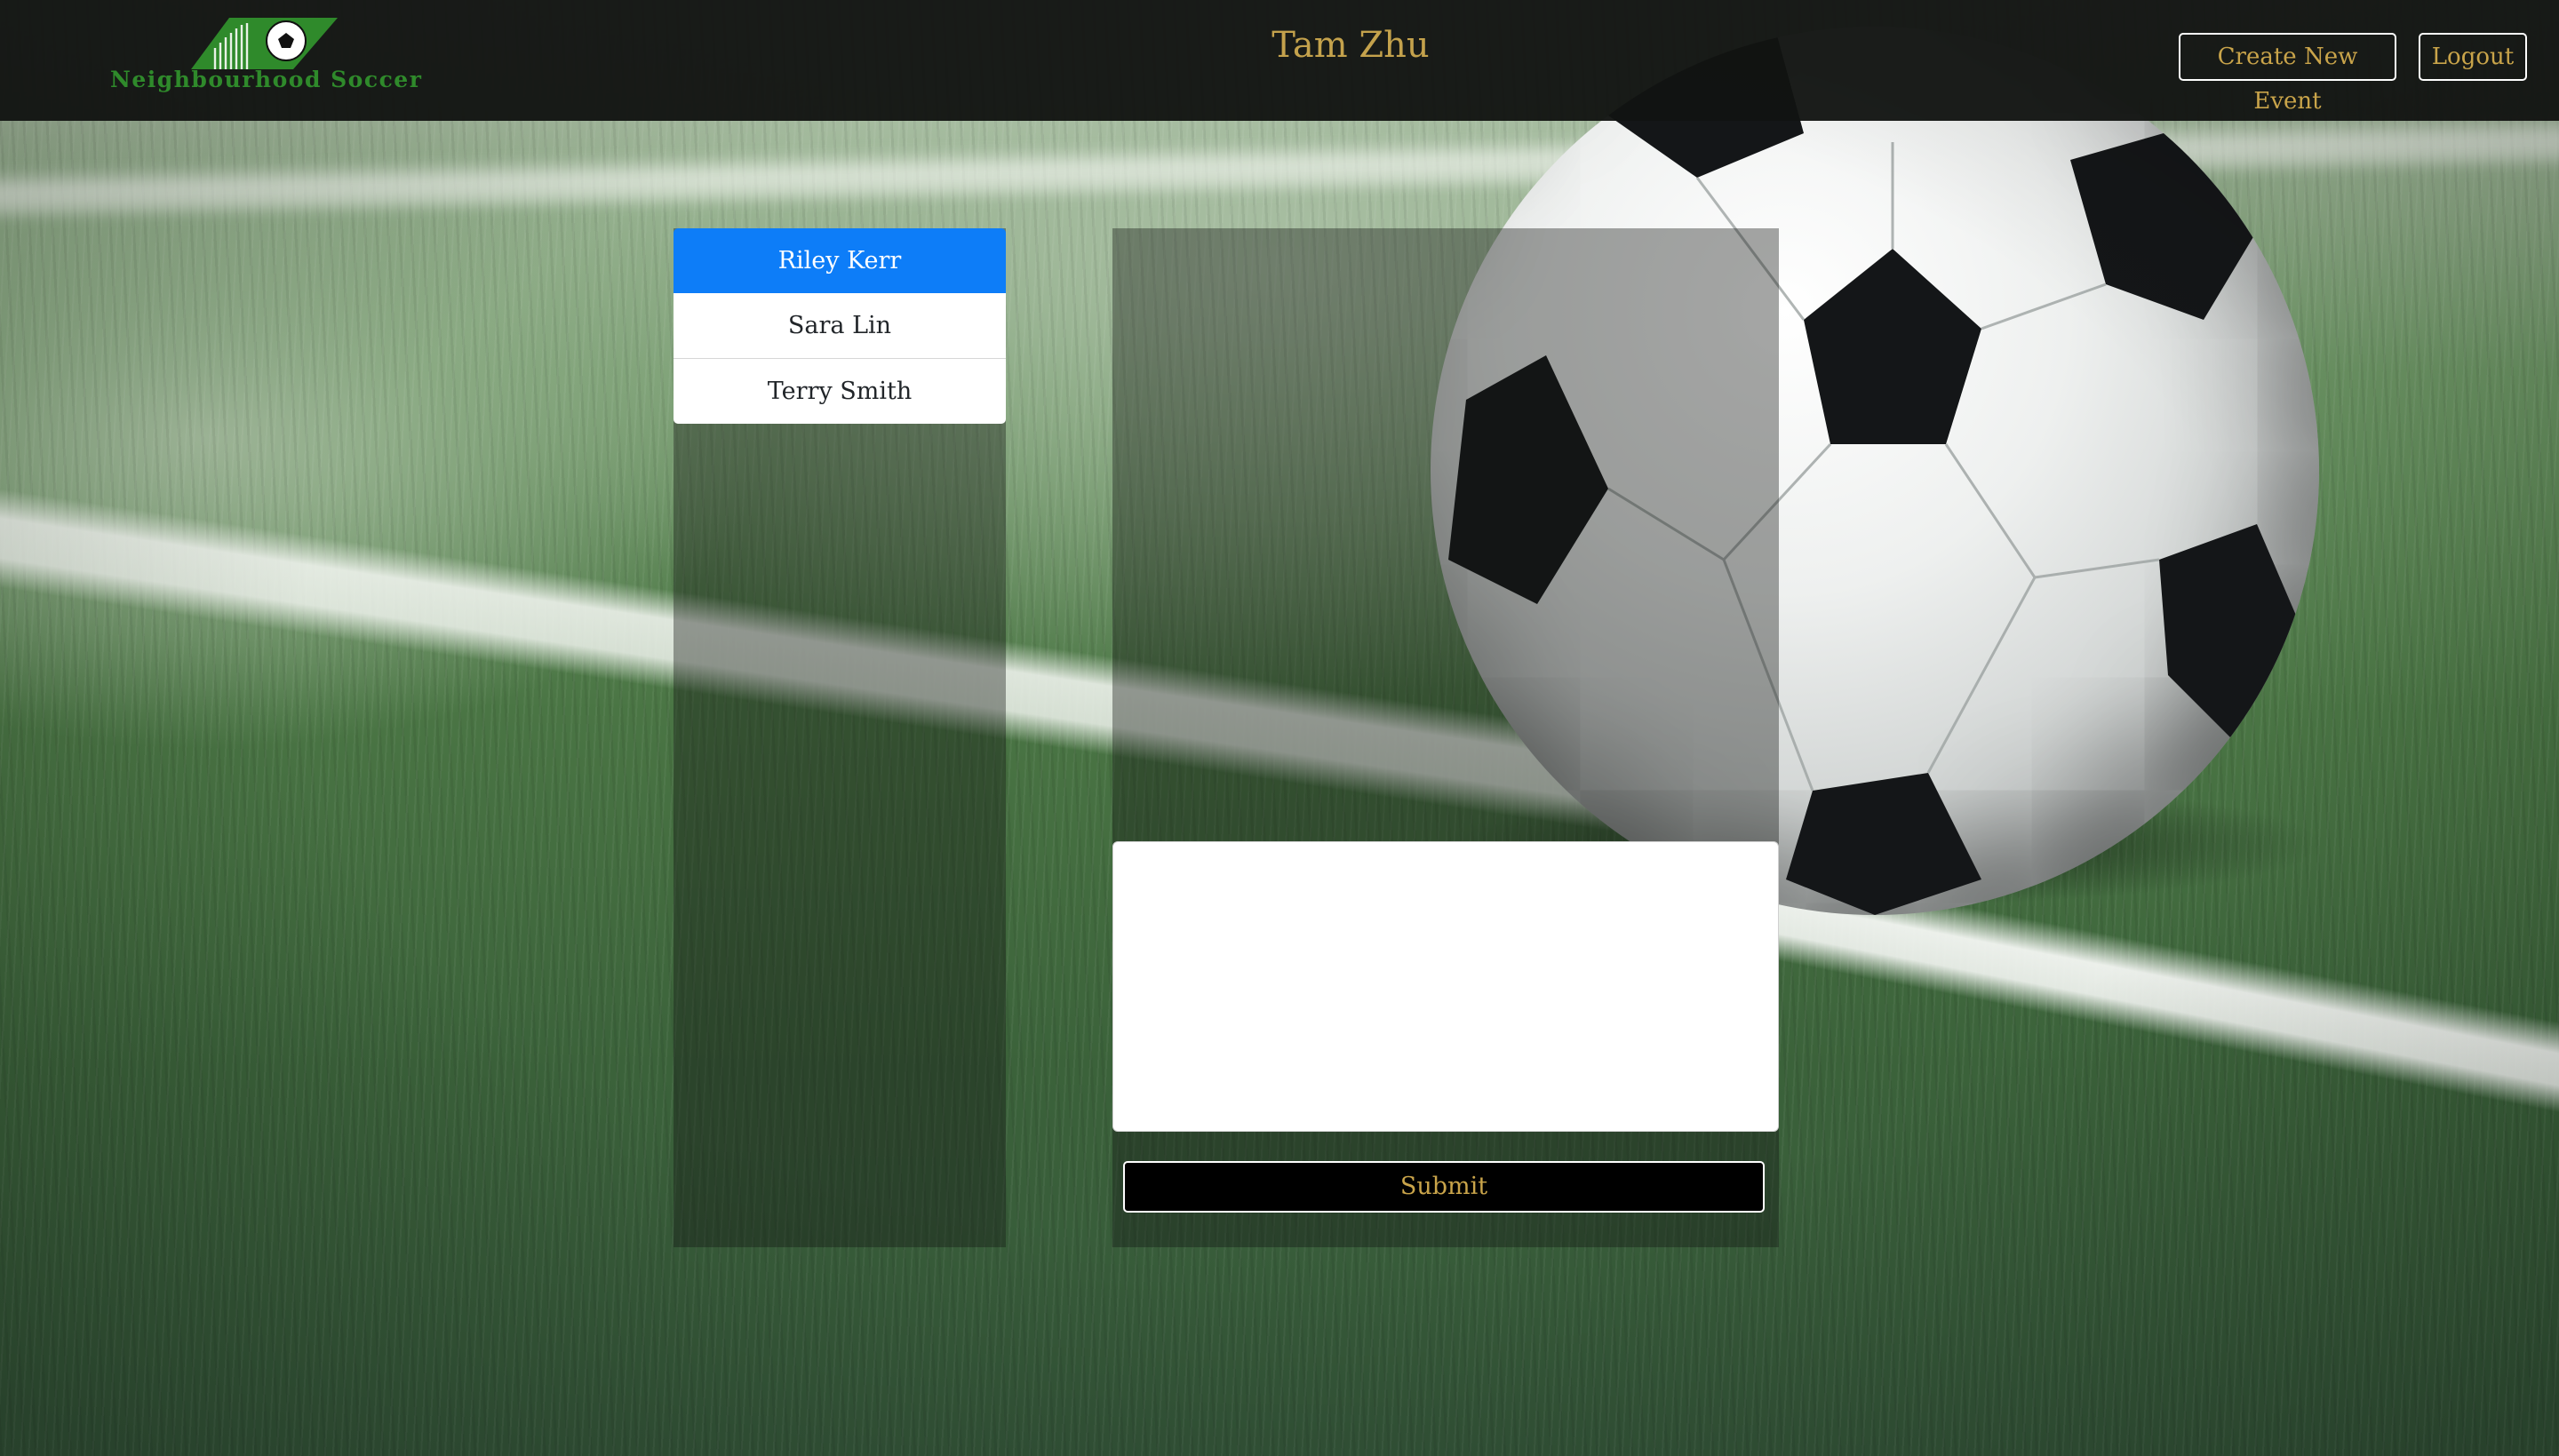 The width and height of the screenshot is (2559, 1456). I want to click on brand-logo-link: Neighbourhood Soccer, so click(264, 58).